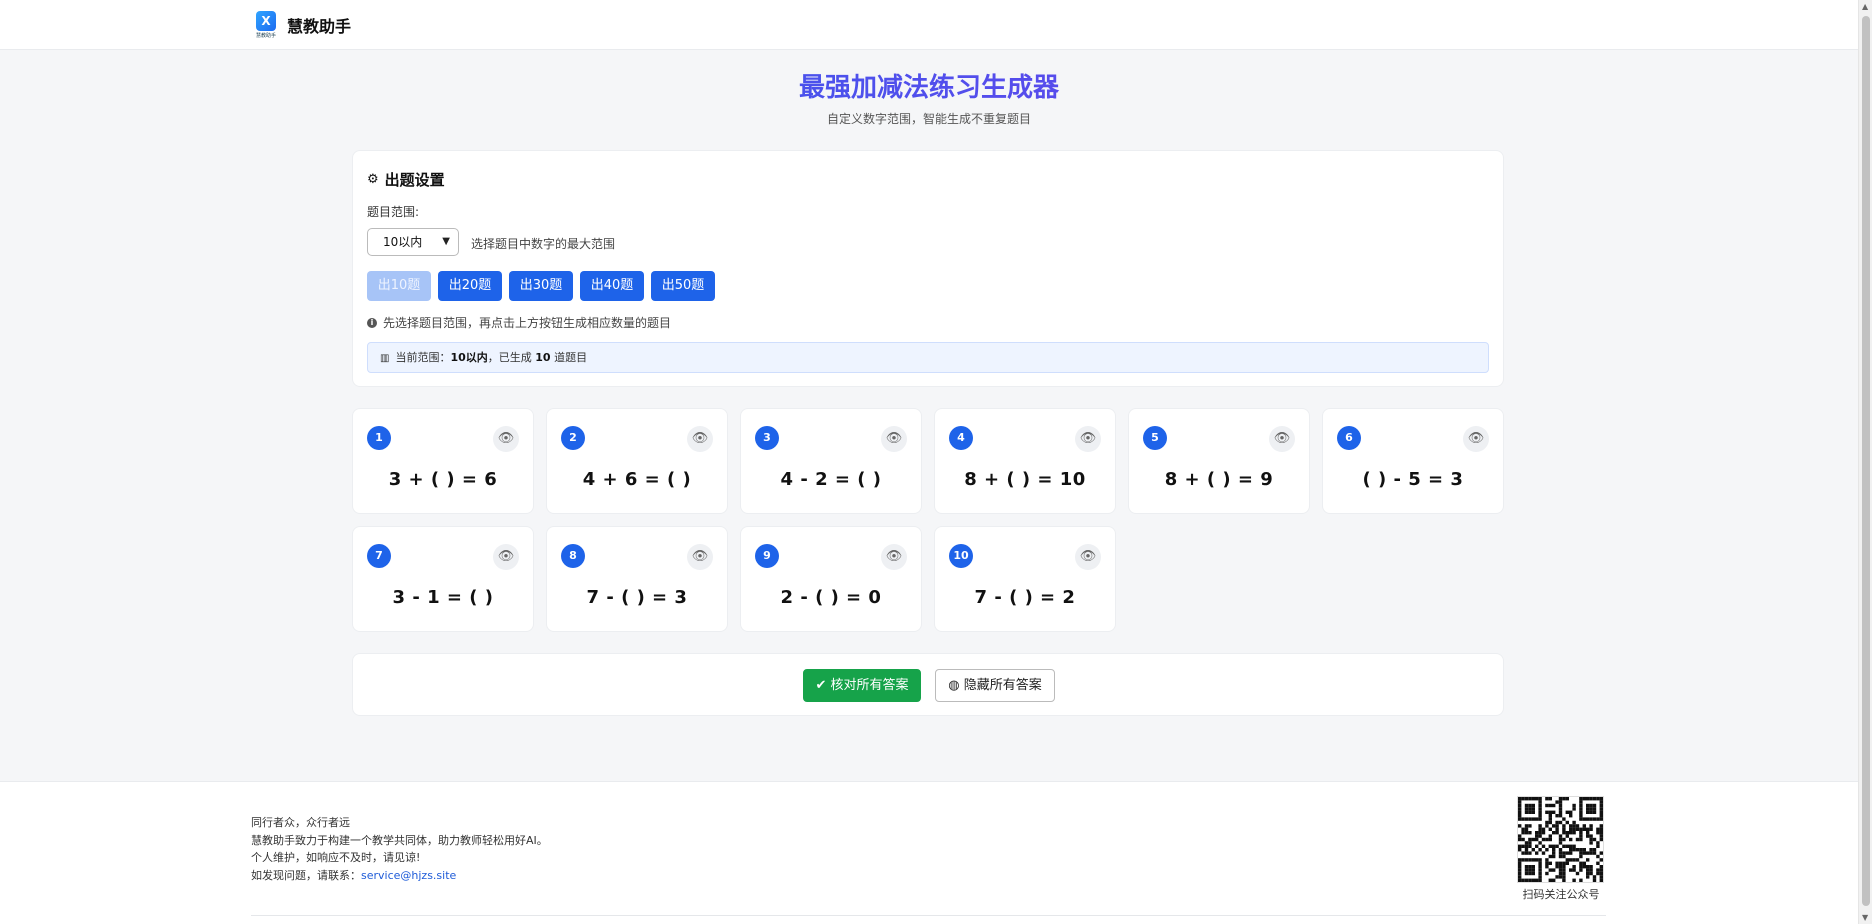 The height and width of the screenshot is (924, 1872). Describe the element at coordinates (336, 857) in the screenshot. I see `footer-maintenance-note: 个人维护，如响应不及时，请见谅!` at that location.